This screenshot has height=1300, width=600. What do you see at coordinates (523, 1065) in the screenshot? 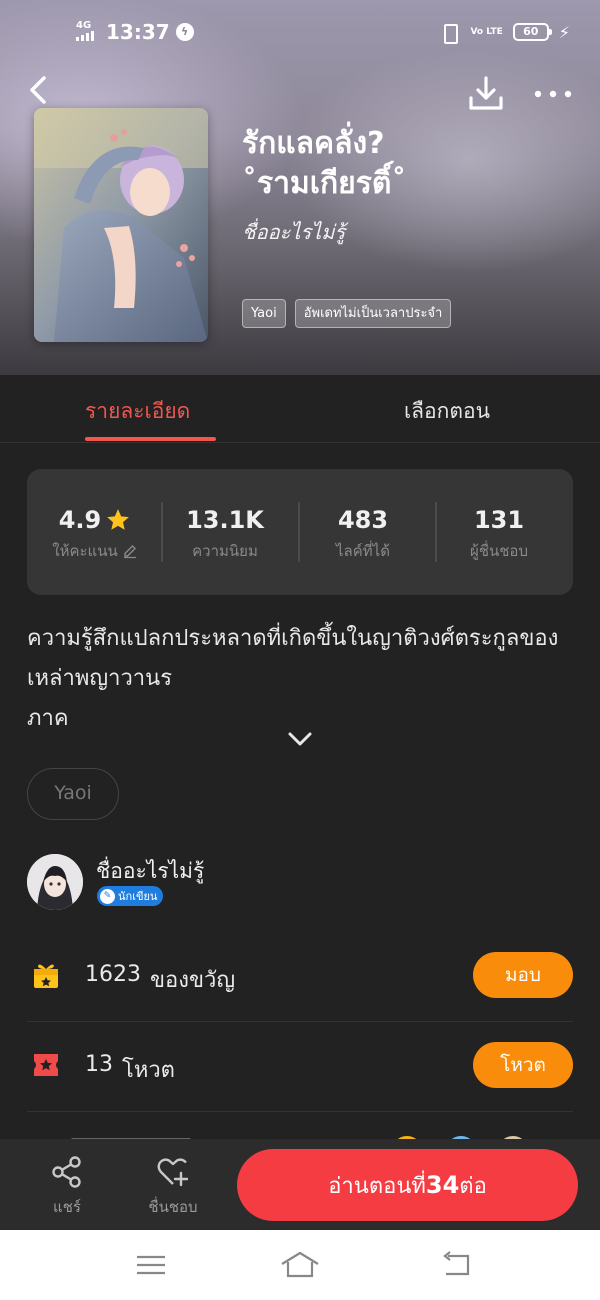
I see `vote-button: โหวต` at bounding box center [523, 1065].